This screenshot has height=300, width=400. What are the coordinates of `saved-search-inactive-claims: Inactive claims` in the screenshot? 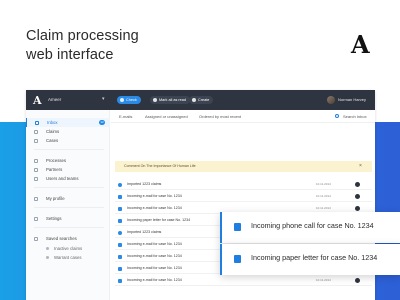 It's located at (68, 248).